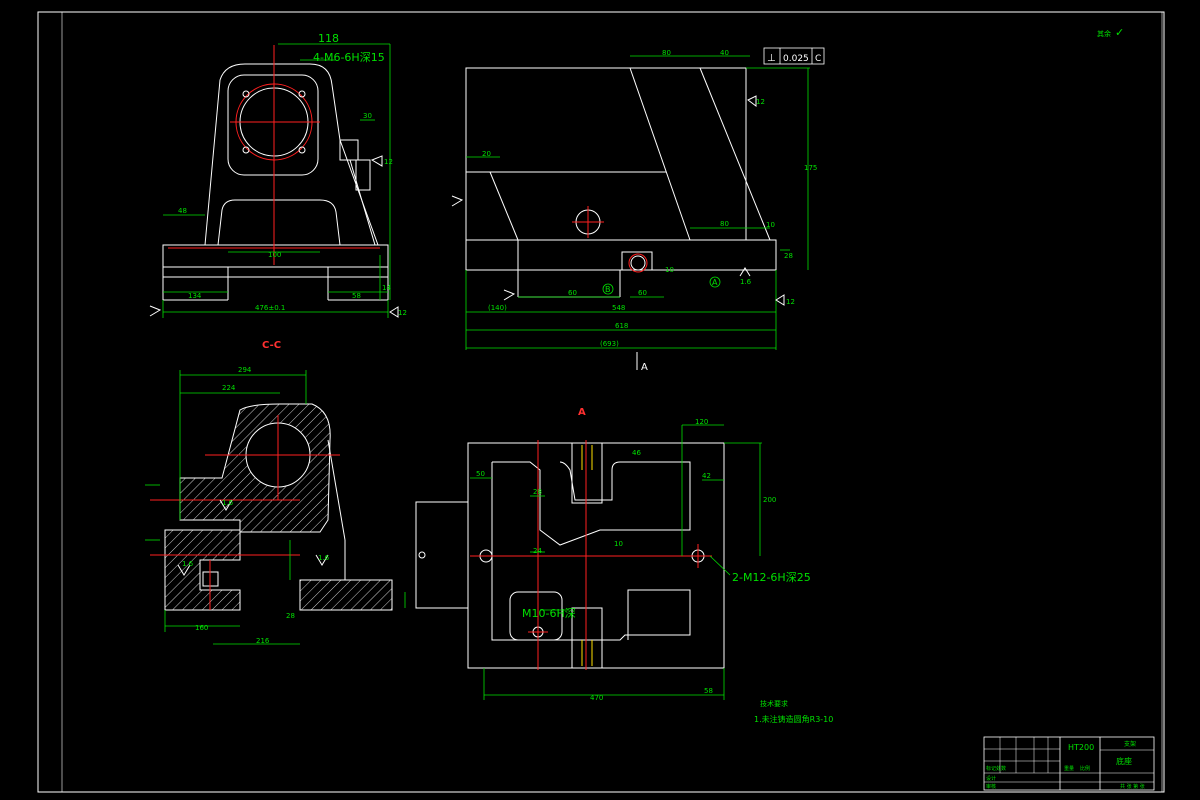 This screenshot has height=800, width=1200. What do you see at coordinates (274, 255) in the screenshot?
I see `svg-text: 100` at bounding box center [274, 255].